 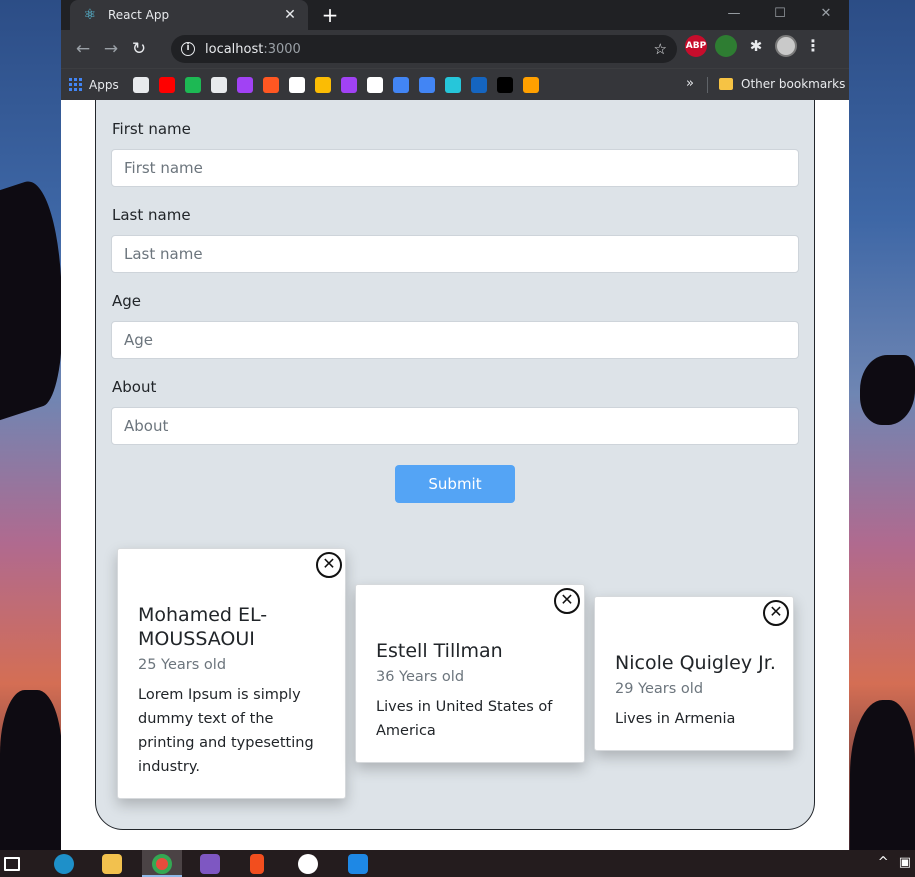 I want to click on card-about-line: industry., so click(x=169, y=767).